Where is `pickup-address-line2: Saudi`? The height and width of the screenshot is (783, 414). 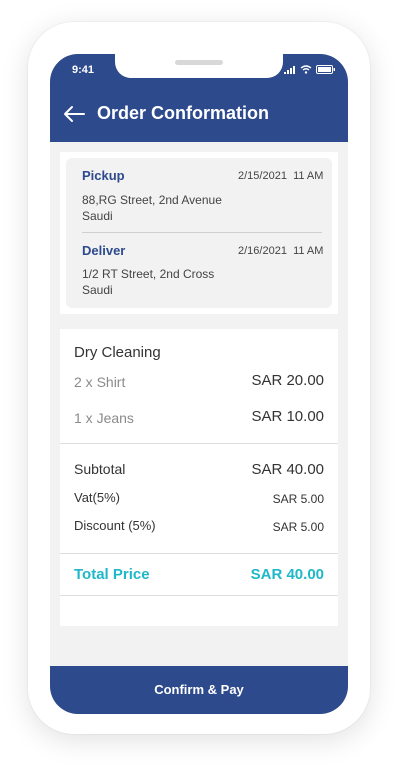
pickup-address-line2: Saudi is located at coordinates (97, 216).